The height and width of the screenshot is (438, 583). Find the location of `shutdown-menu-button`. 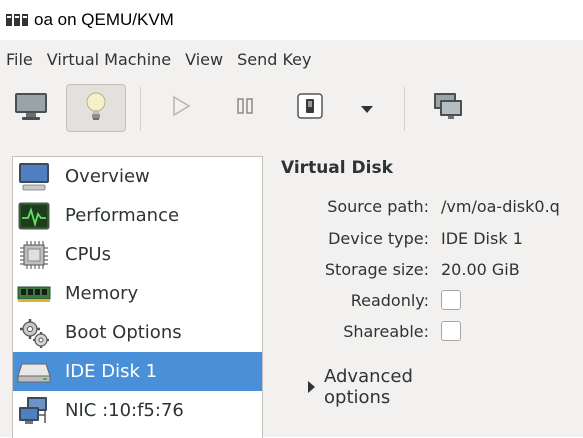

shutdown-menu-button is located at coordinates (367, 108).